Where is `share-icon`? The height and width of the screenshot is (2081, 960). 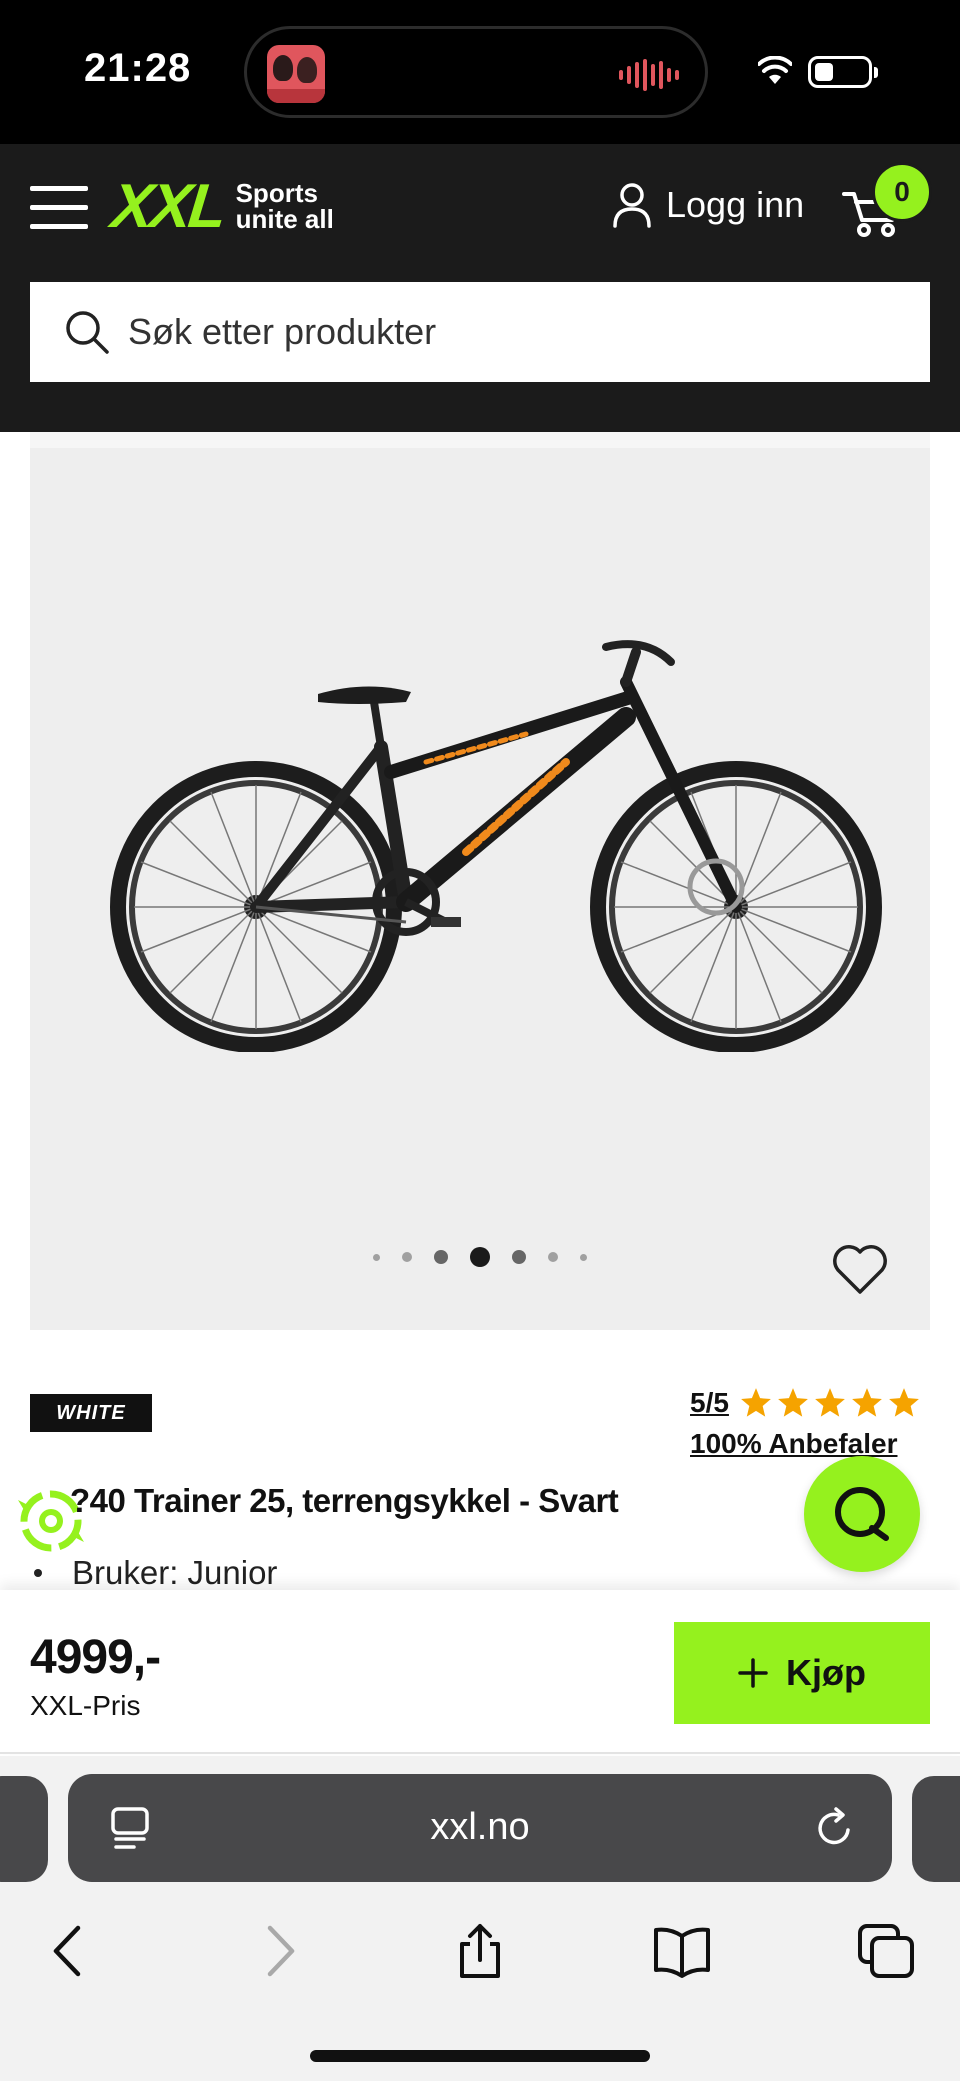
share-icon is located at coordinates (480, 1951).